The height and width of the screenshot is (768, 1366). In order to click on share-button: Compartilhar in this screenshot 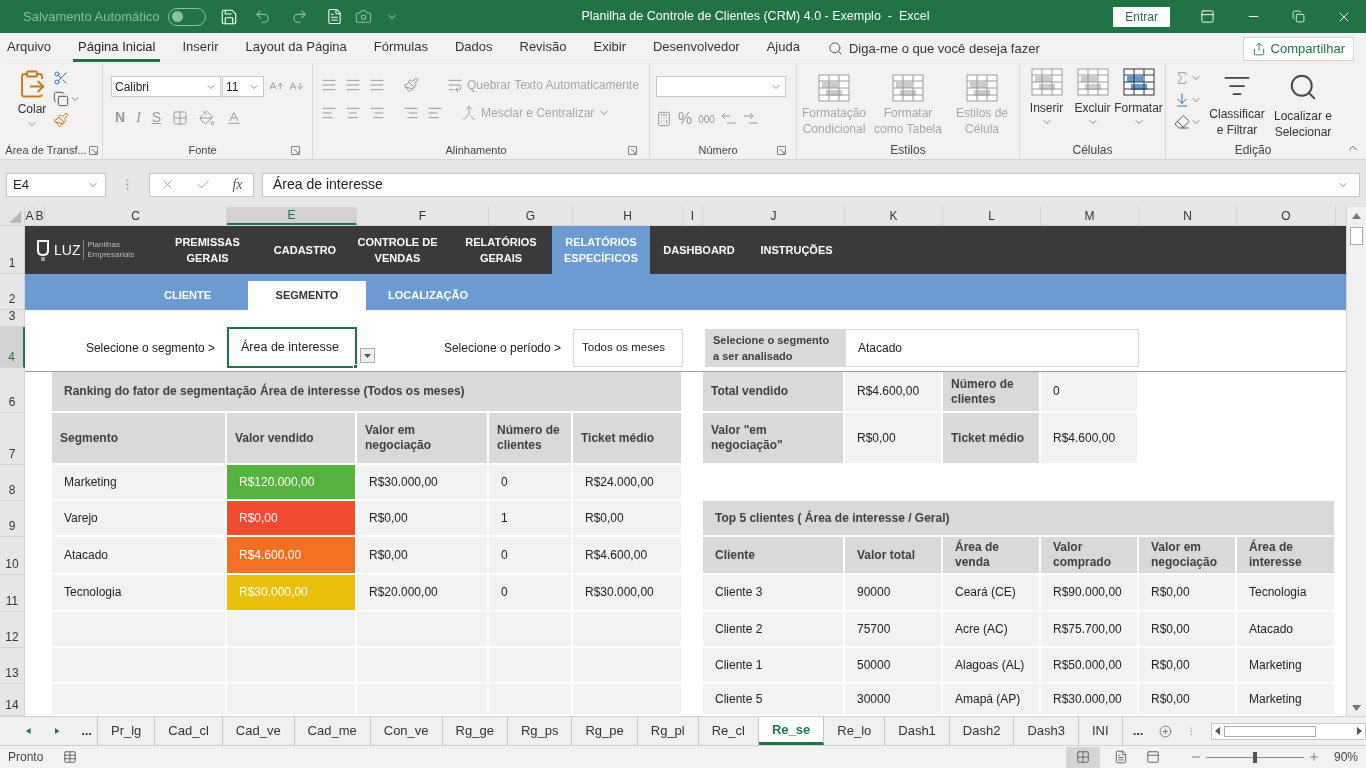, I will do `click(1298, 48)`.